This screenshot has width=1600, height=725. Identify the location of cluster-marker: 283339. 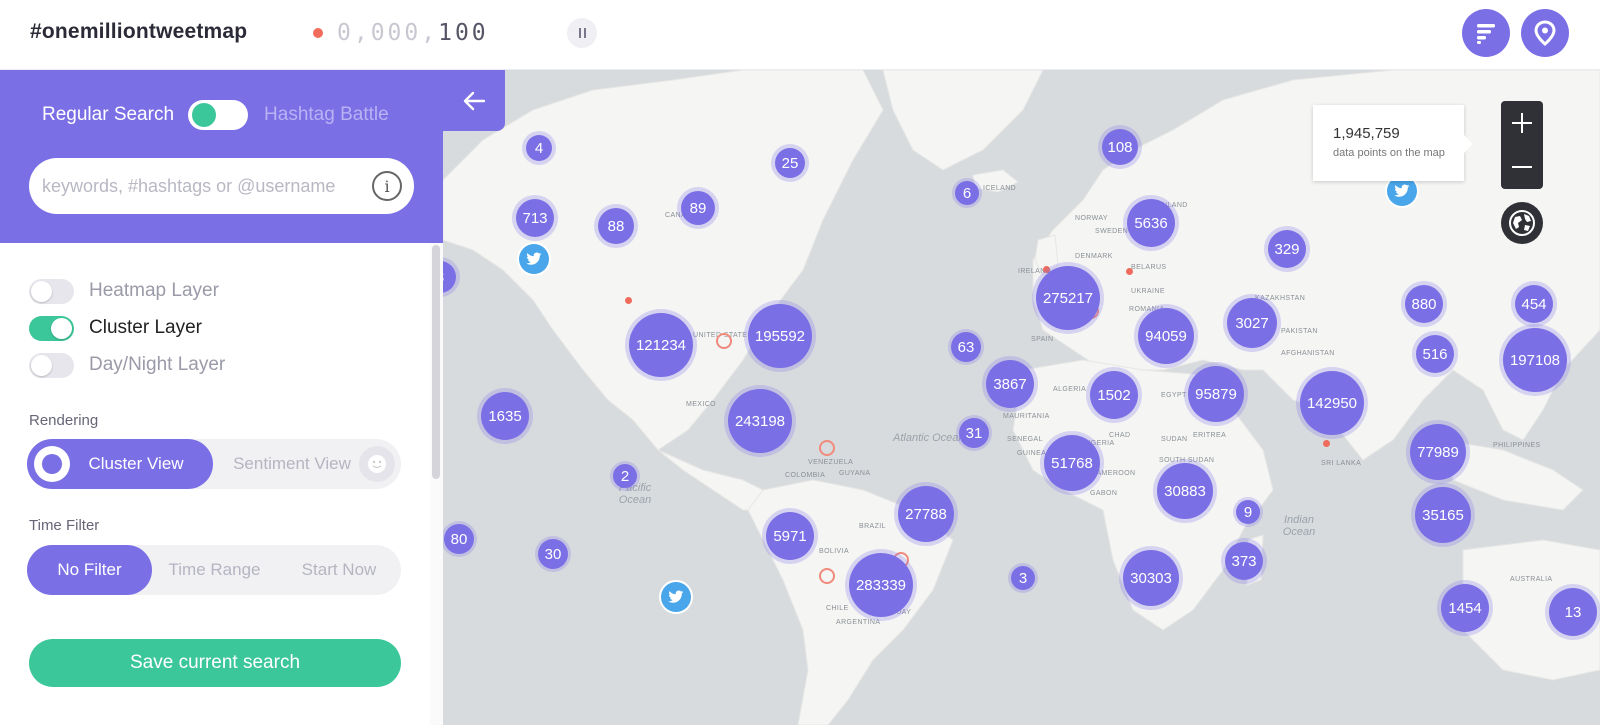
(881, 585).